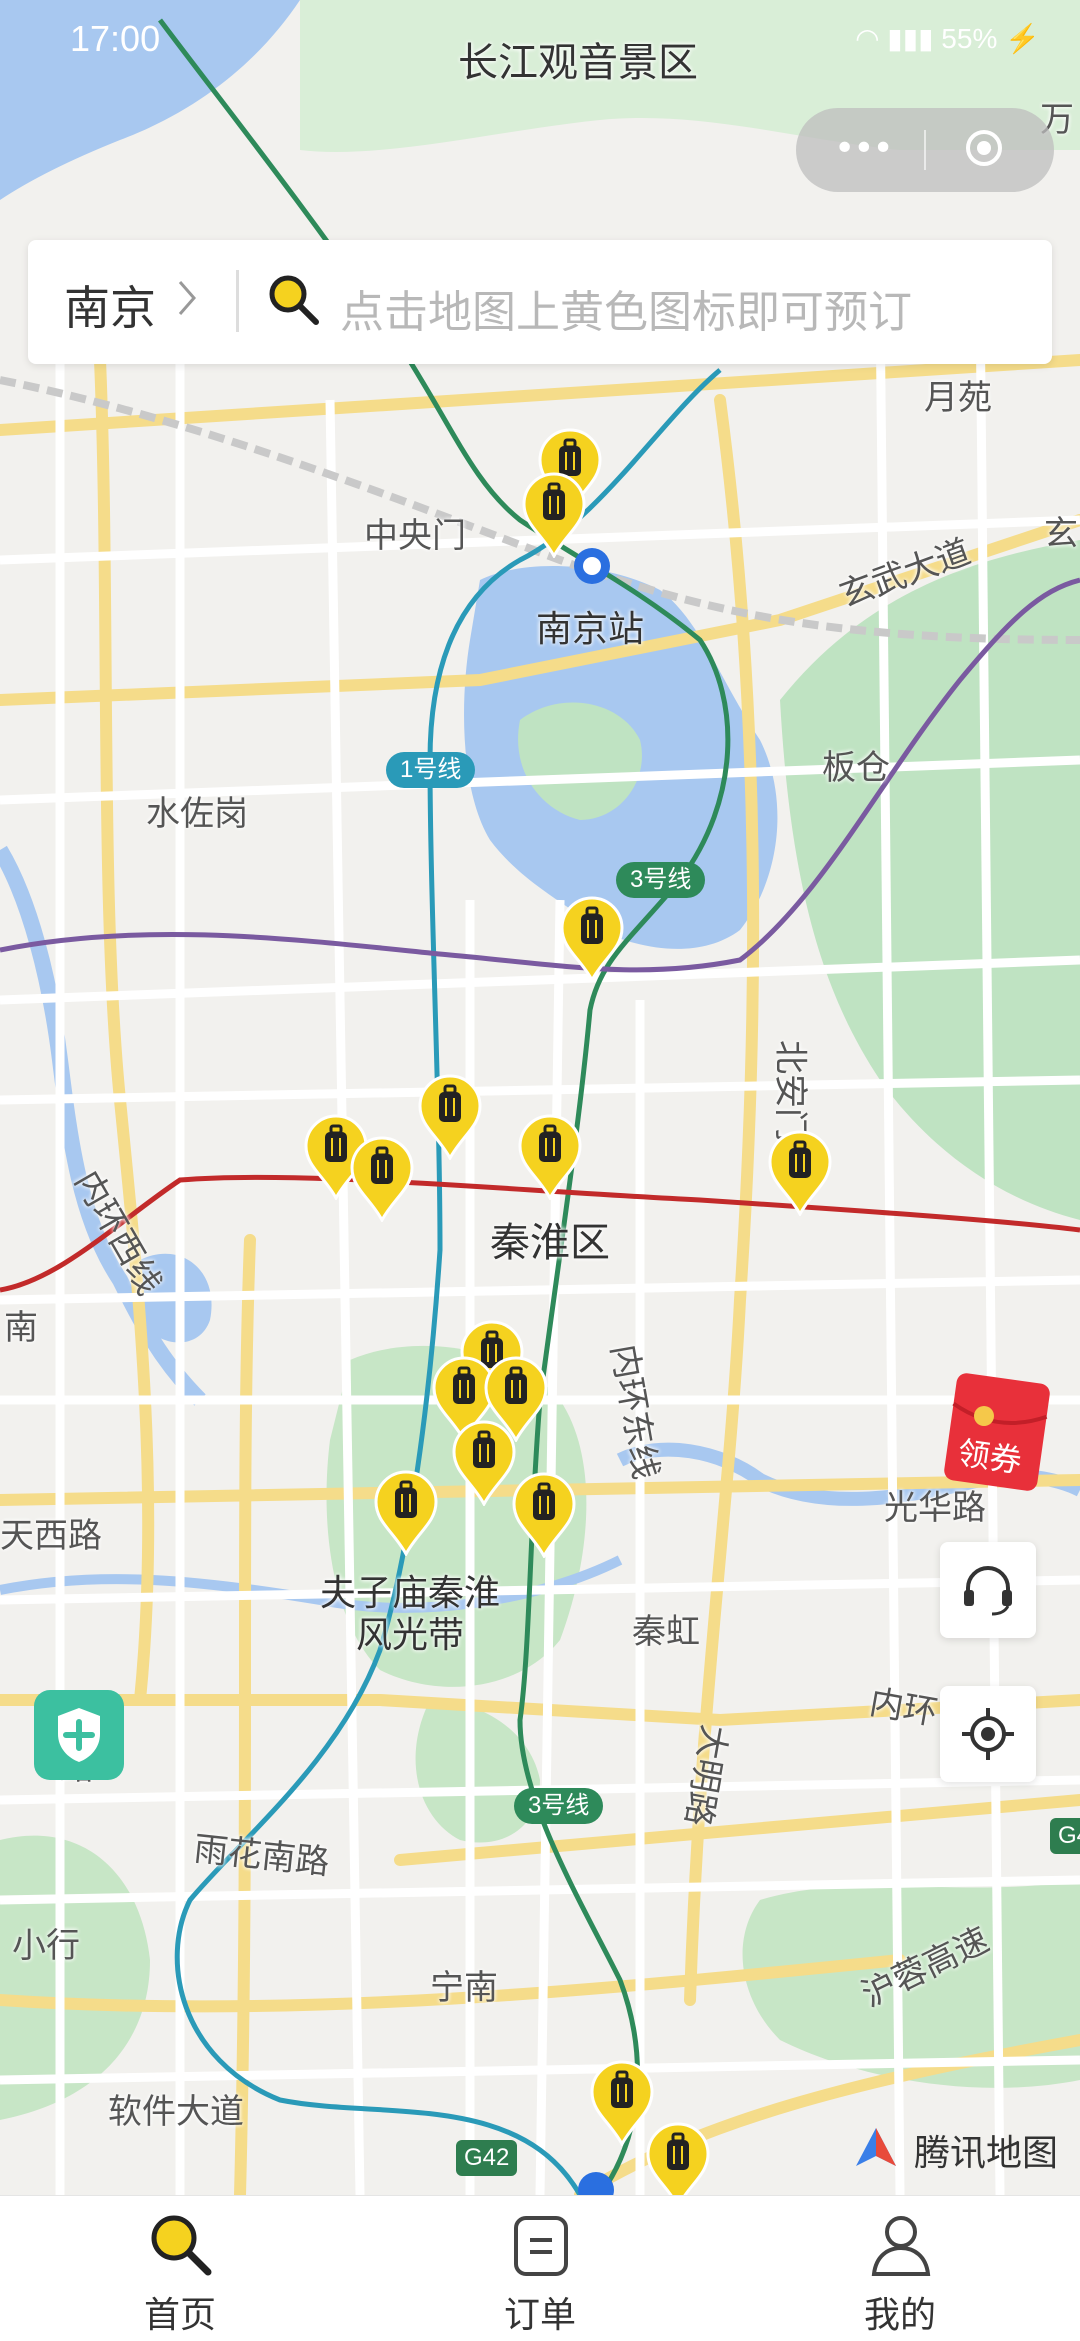 The width and height of the screenshot is (1080, 2341). What do you see at coordinates (876, 2147) in the screenshot?
I see `tencent-map-logo-icon` at bounding box center [876, 2147].